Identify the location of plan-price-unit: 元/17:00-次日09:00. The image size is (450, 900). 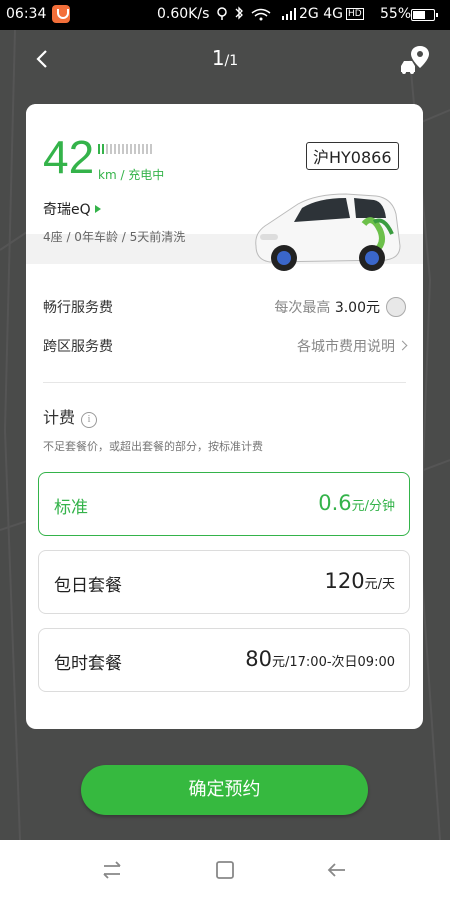
(333, 662).